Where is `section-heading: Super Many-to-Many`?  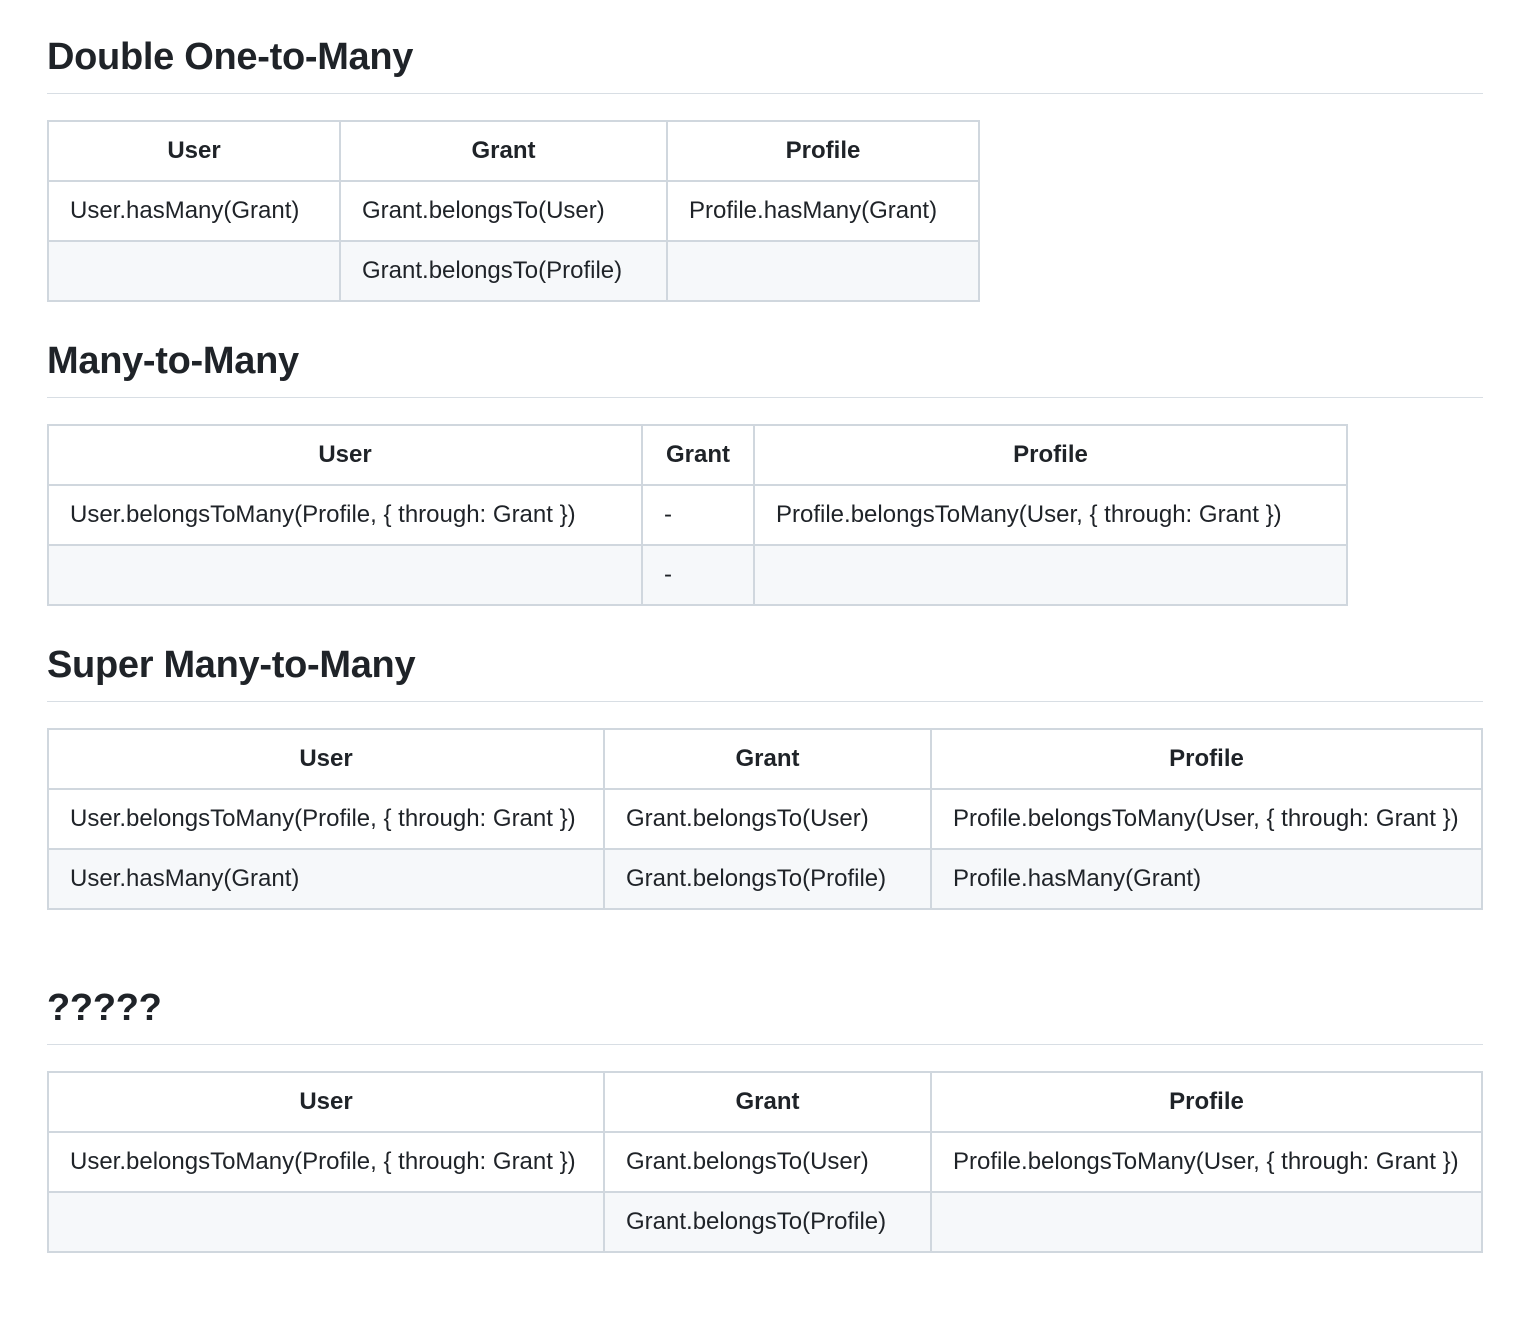 section-heading: Super Many-to-Many is located at coordinates (231, 665).